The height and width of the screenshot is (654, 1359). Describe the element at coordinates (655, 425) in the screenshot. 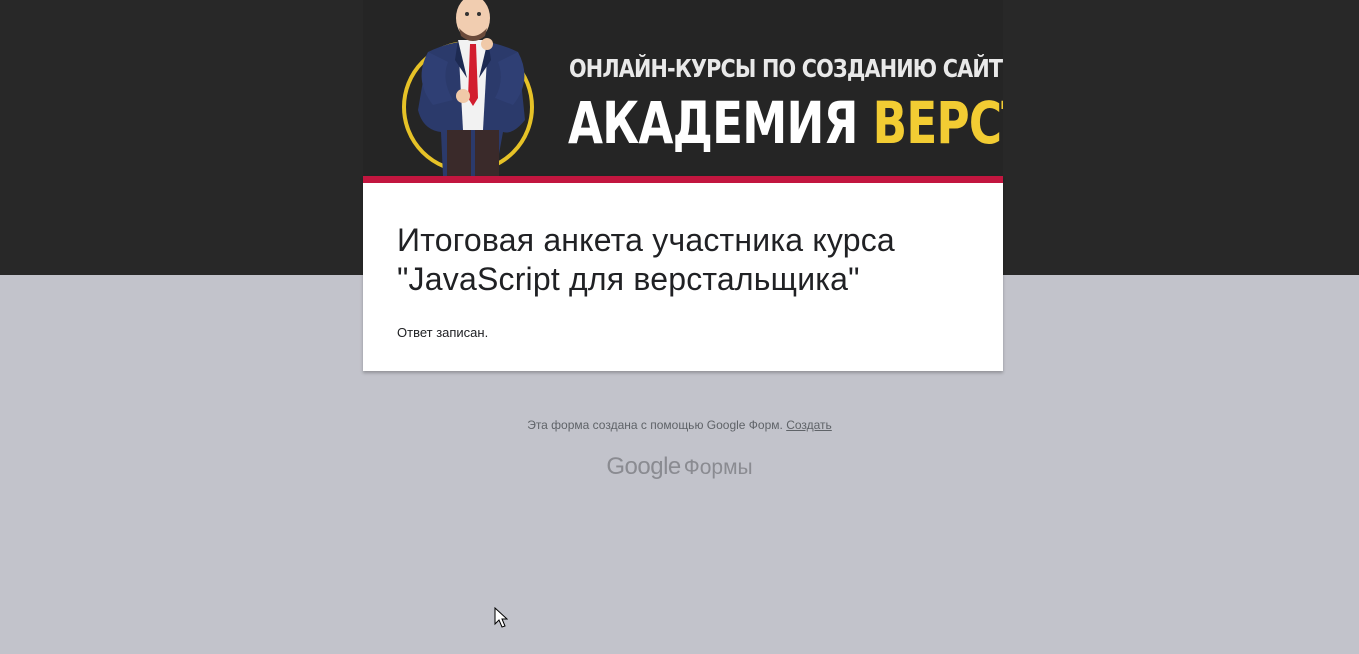

I see `footer-note-text: Эта форма создана с помощью Google Форм.` at that location.